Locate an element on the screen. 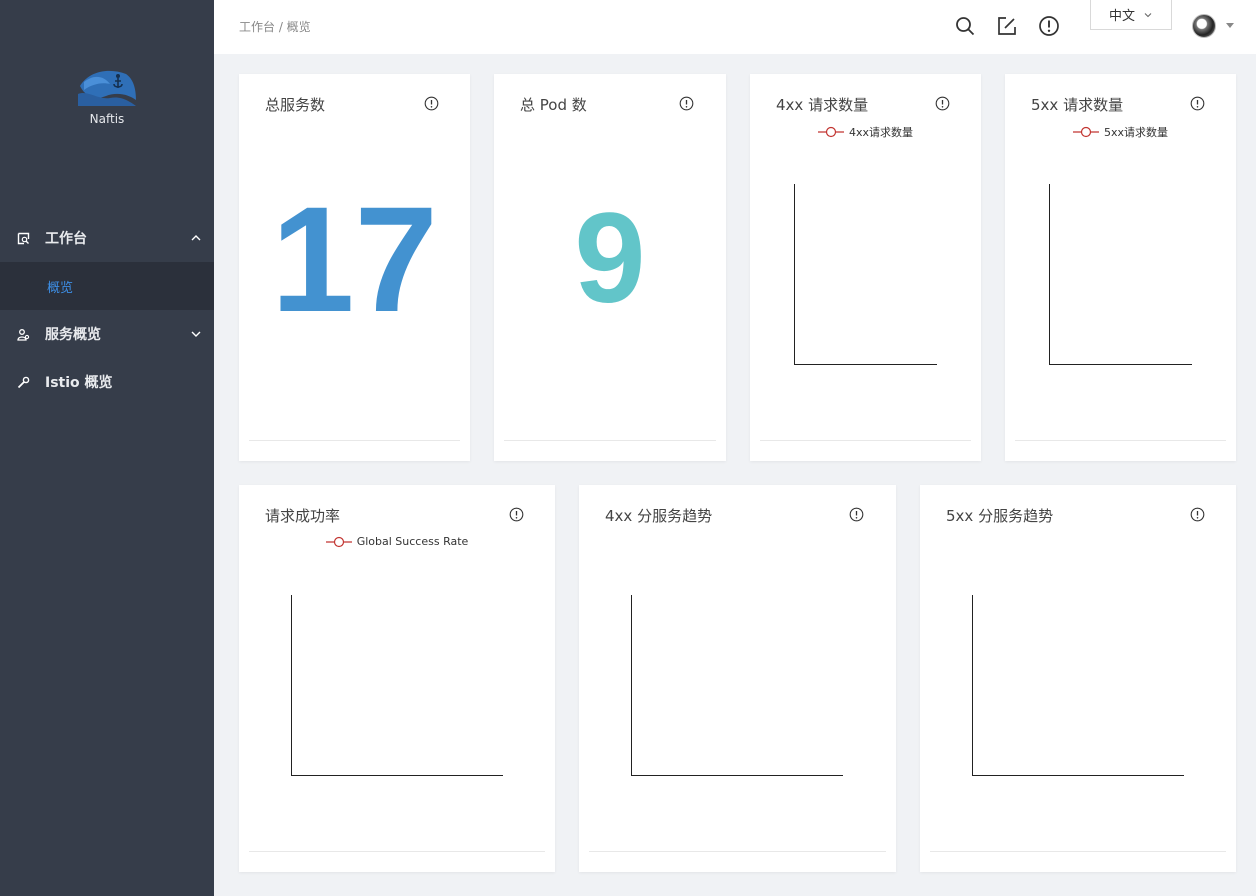 Image resolution: width=1256 pixels, height=896 pixels. menu-item-label: 服务概览 is located at coordinates (73, 335).